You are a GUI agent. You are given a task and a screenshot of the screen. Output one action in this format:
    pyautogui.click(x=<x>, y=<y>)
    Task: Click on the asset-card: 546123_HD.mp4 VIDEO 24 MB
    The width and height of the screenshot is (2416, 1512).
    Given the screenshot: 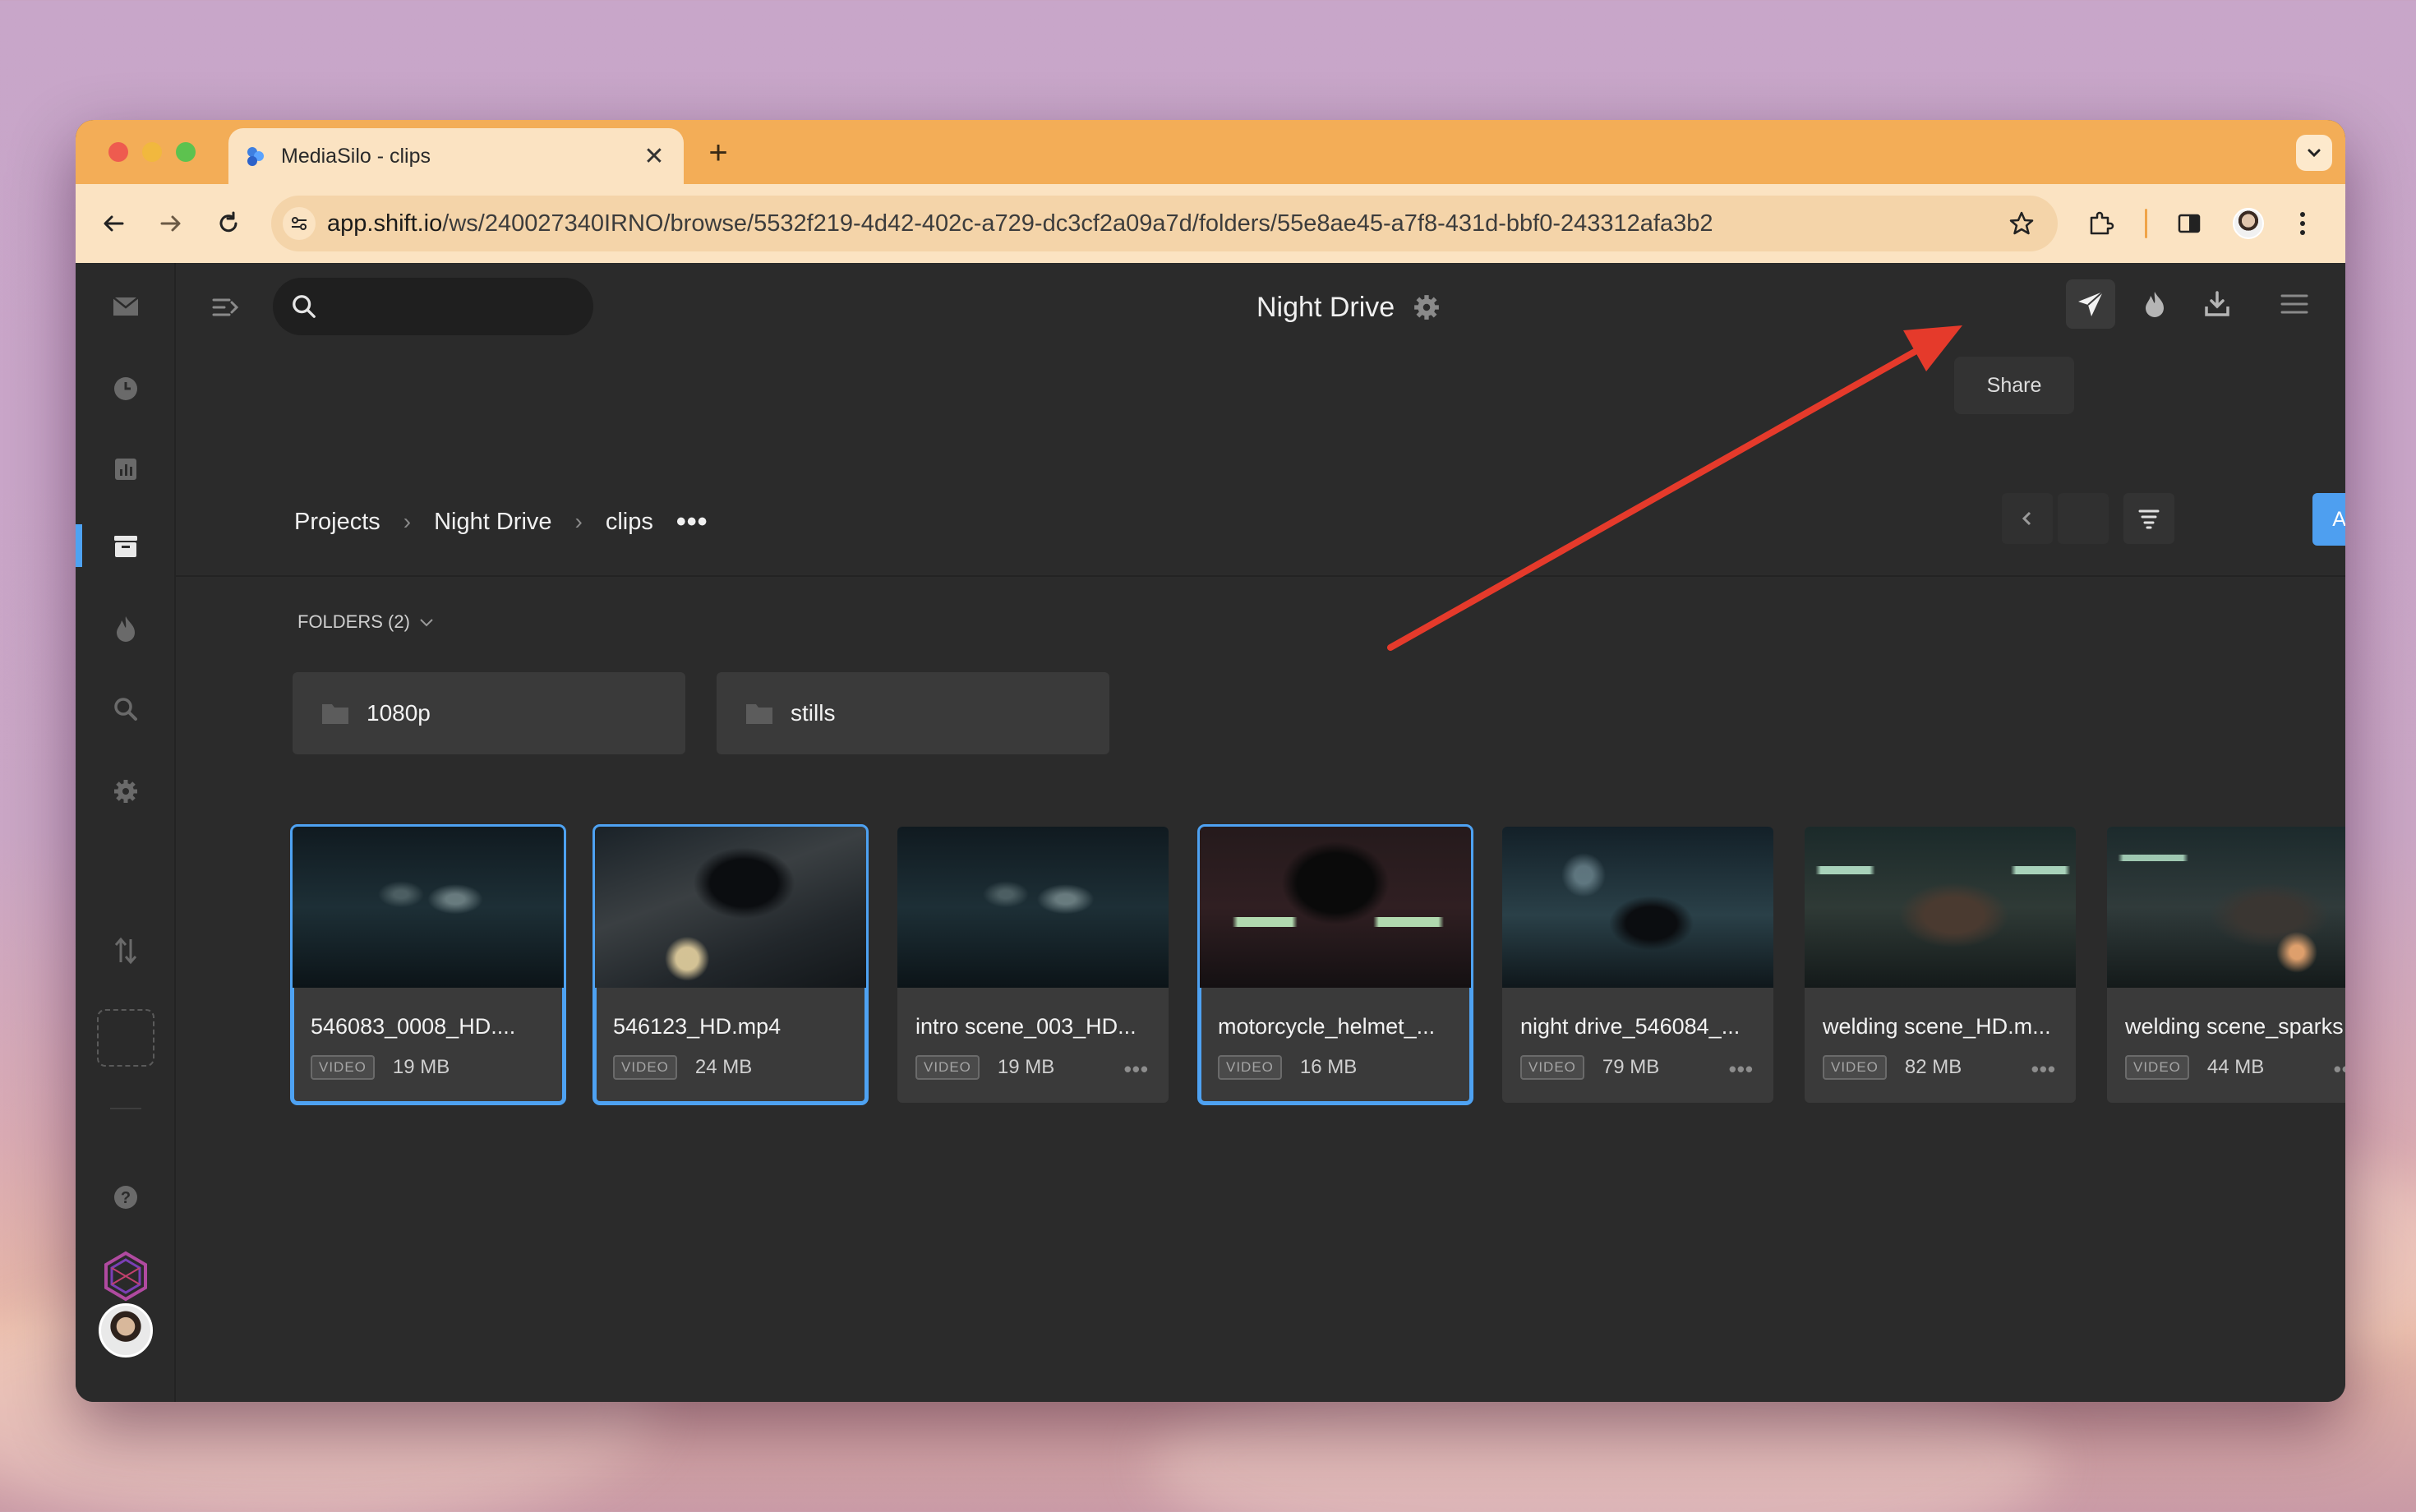 What is the action you would take?
    pyautogui.click(x=731, y=965)
    